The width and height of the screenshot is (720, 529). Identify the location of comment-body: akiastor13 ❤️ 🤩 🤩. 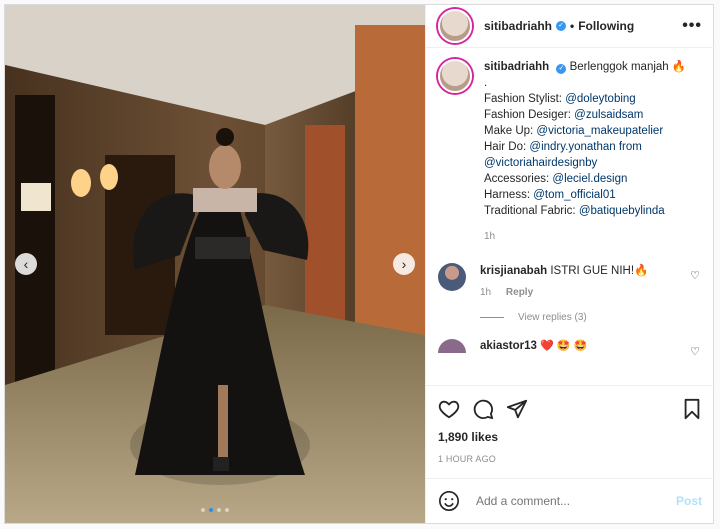
(533, 346).